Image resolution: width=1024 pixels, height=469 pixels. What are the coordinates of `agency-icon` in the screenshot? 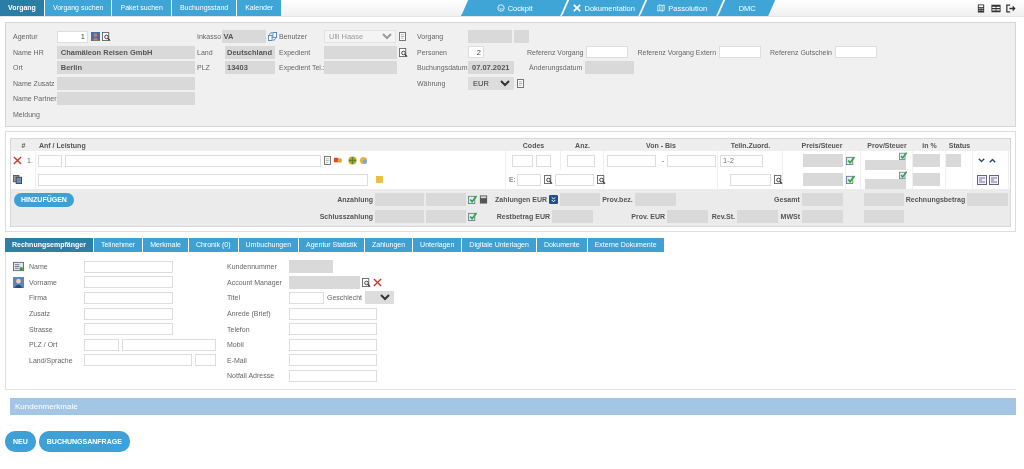 It's located at (95, 37).